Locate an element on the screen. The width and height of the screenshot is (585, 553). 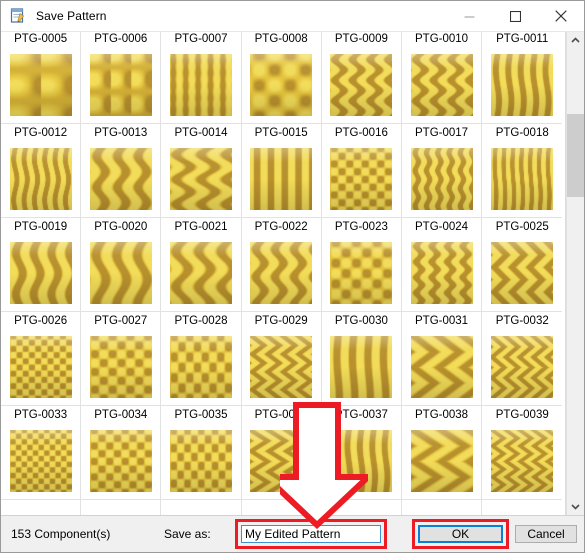
pattern-cell: PTG-0019 is located at coordinates (41, 265).